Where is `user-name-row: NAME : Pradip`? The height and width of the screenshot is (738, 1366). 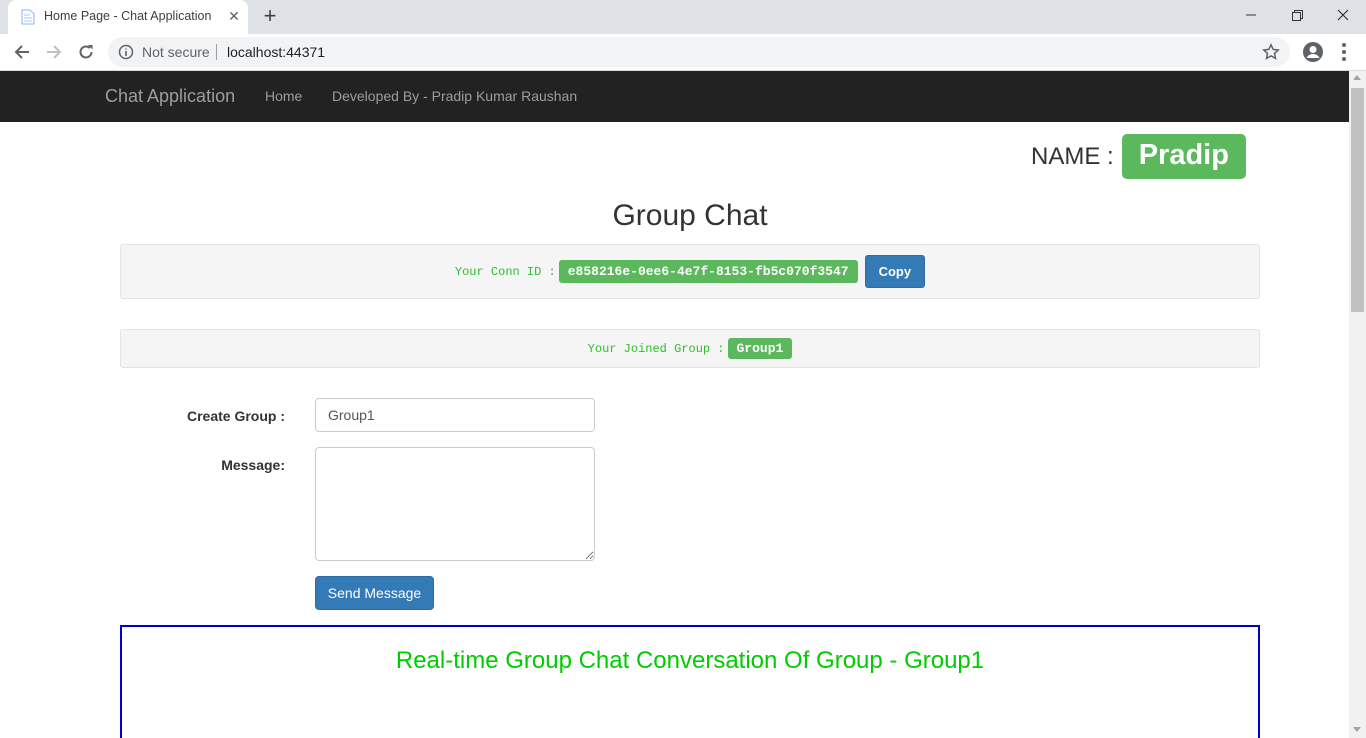
user-name-row: NAME : Pradip is located at coordinates (1138, 156).